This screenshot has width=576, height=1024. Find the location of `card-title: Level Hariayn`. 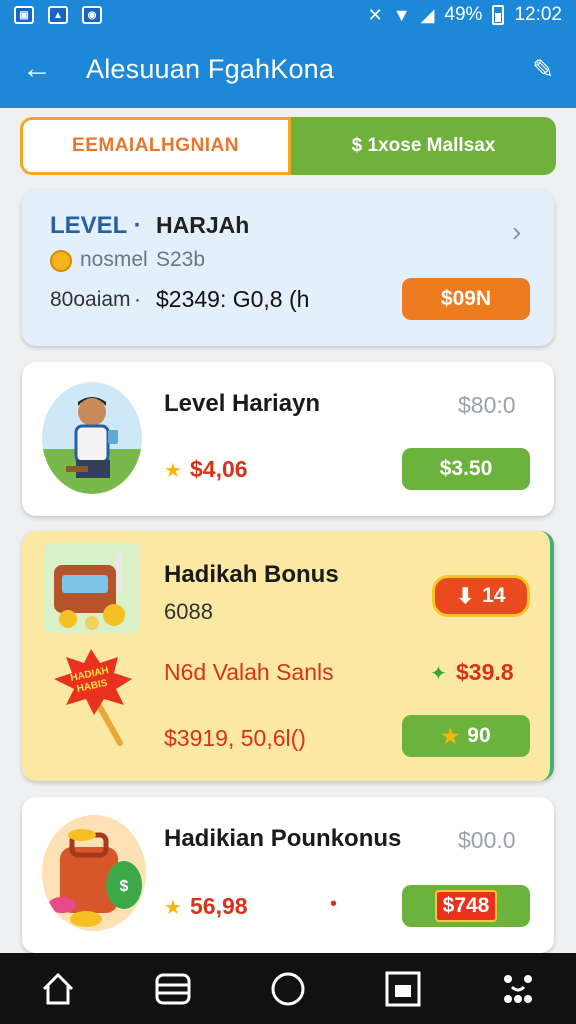

card-title: Level Hariayn is located at coordinates (242, 403).